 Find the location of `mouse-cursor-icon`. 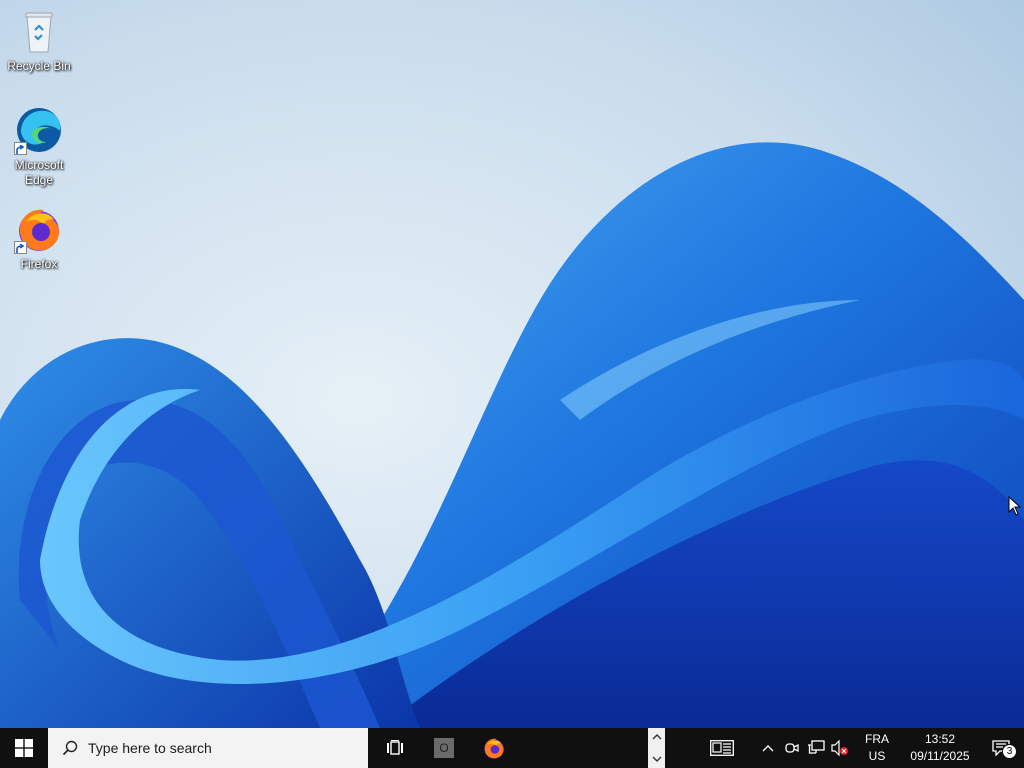

mouse-cursor-icon is located at coordinates (1015, 506).